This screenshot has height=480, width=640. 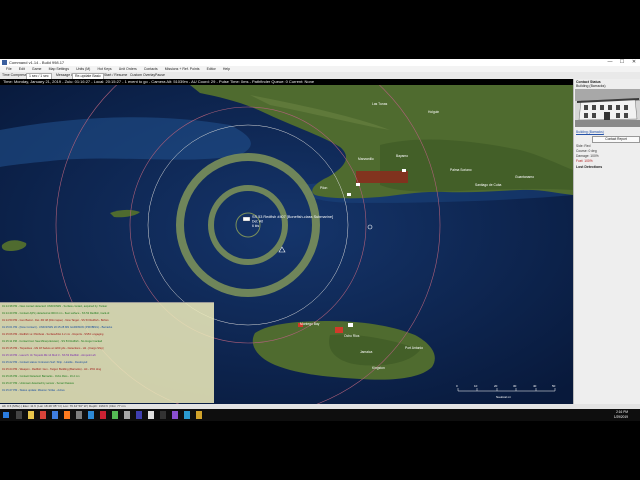 What do you see at coordinates (584, 161) in the screenshot?
I see `info-fuel: Fuel: 100%` at bounding box center [584, 161].